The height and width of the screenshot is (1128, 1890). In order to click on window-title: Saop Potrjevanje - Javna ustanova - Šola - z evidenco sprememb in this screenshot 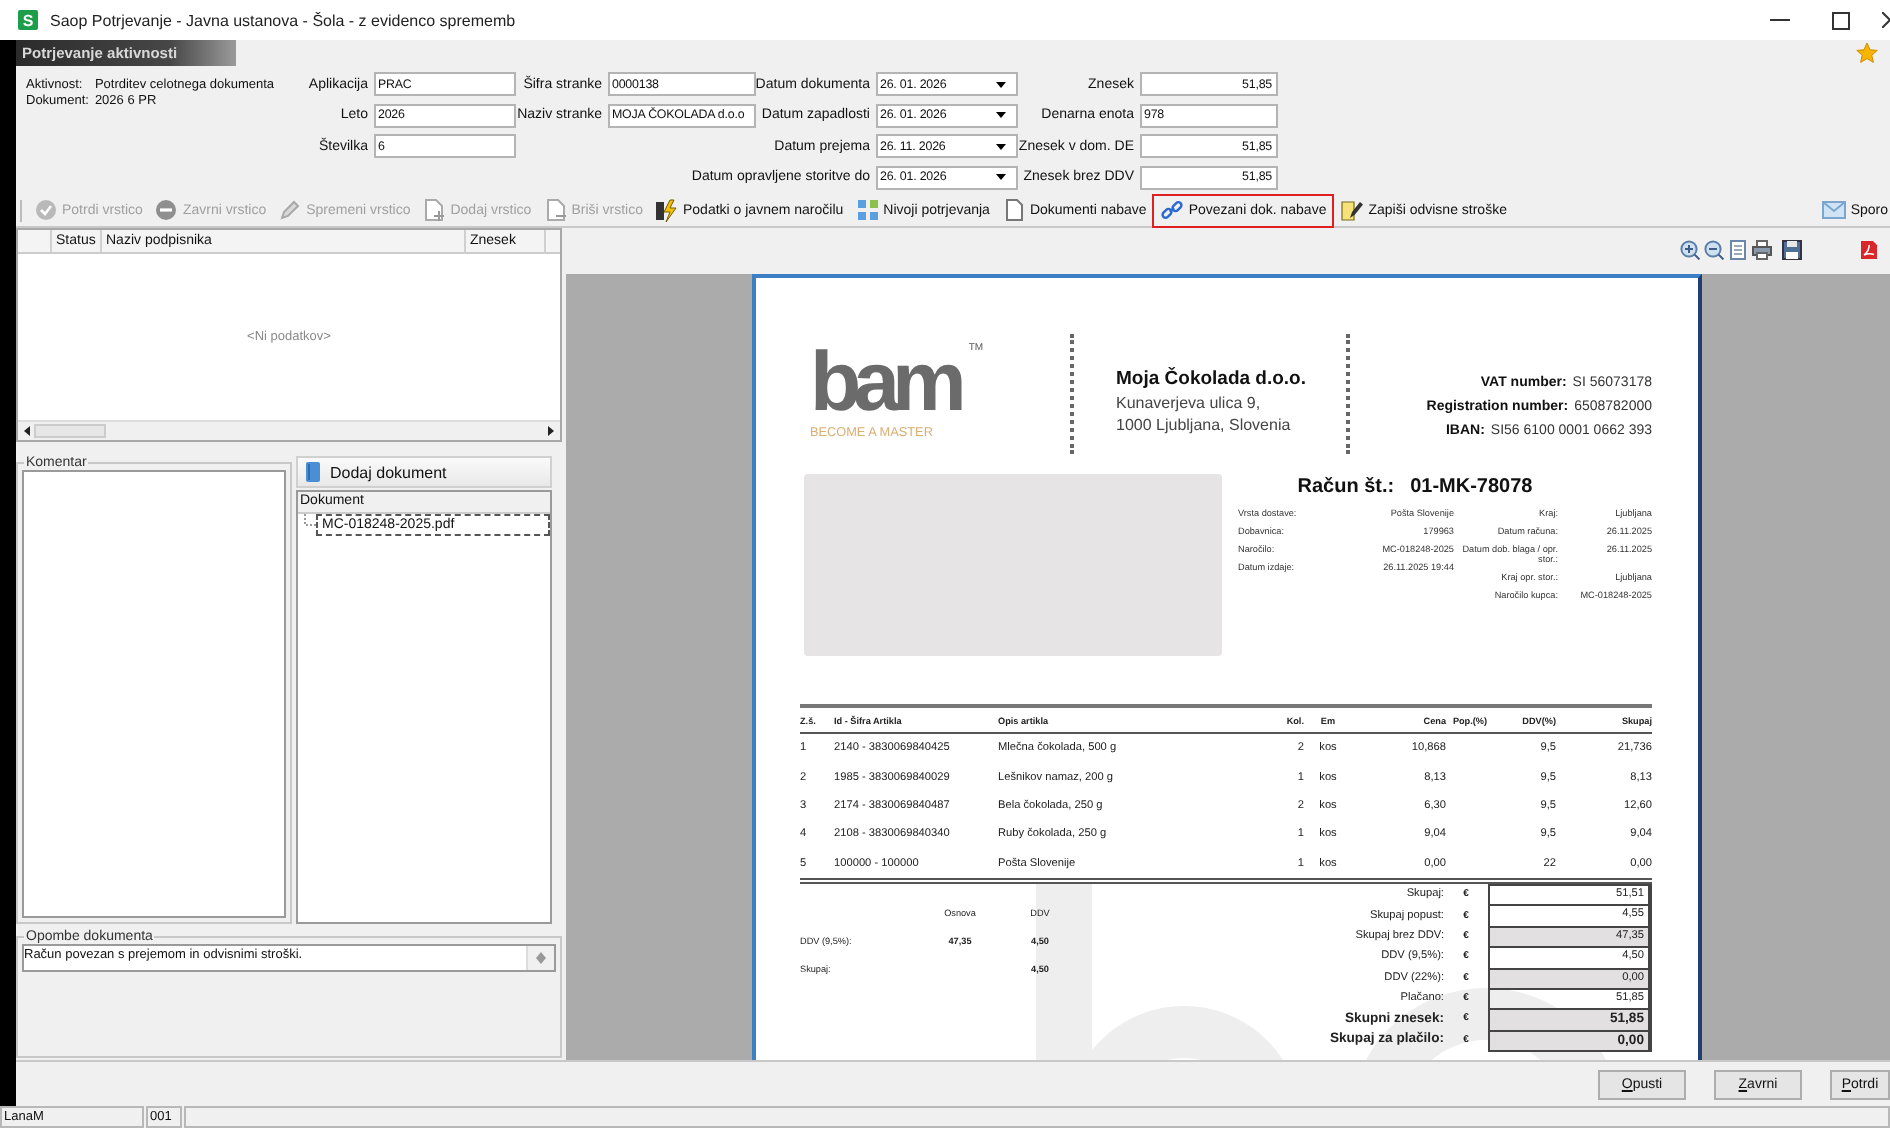, I will do `click(283, 20)`.